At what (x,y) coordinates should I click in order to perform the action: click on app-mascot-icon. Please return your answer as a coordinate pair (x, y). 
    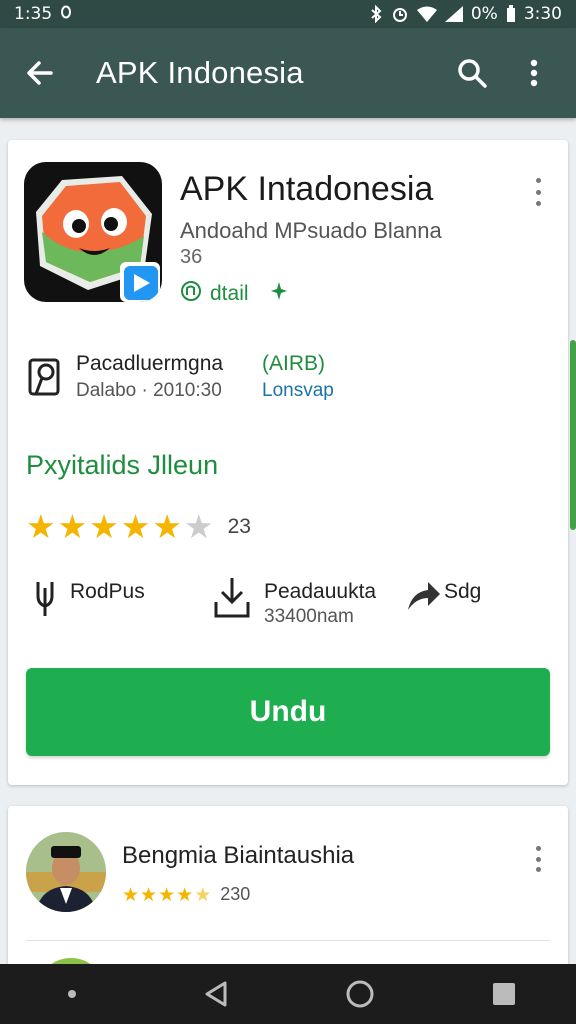
    Looking at the image, I should click on (93, 232).